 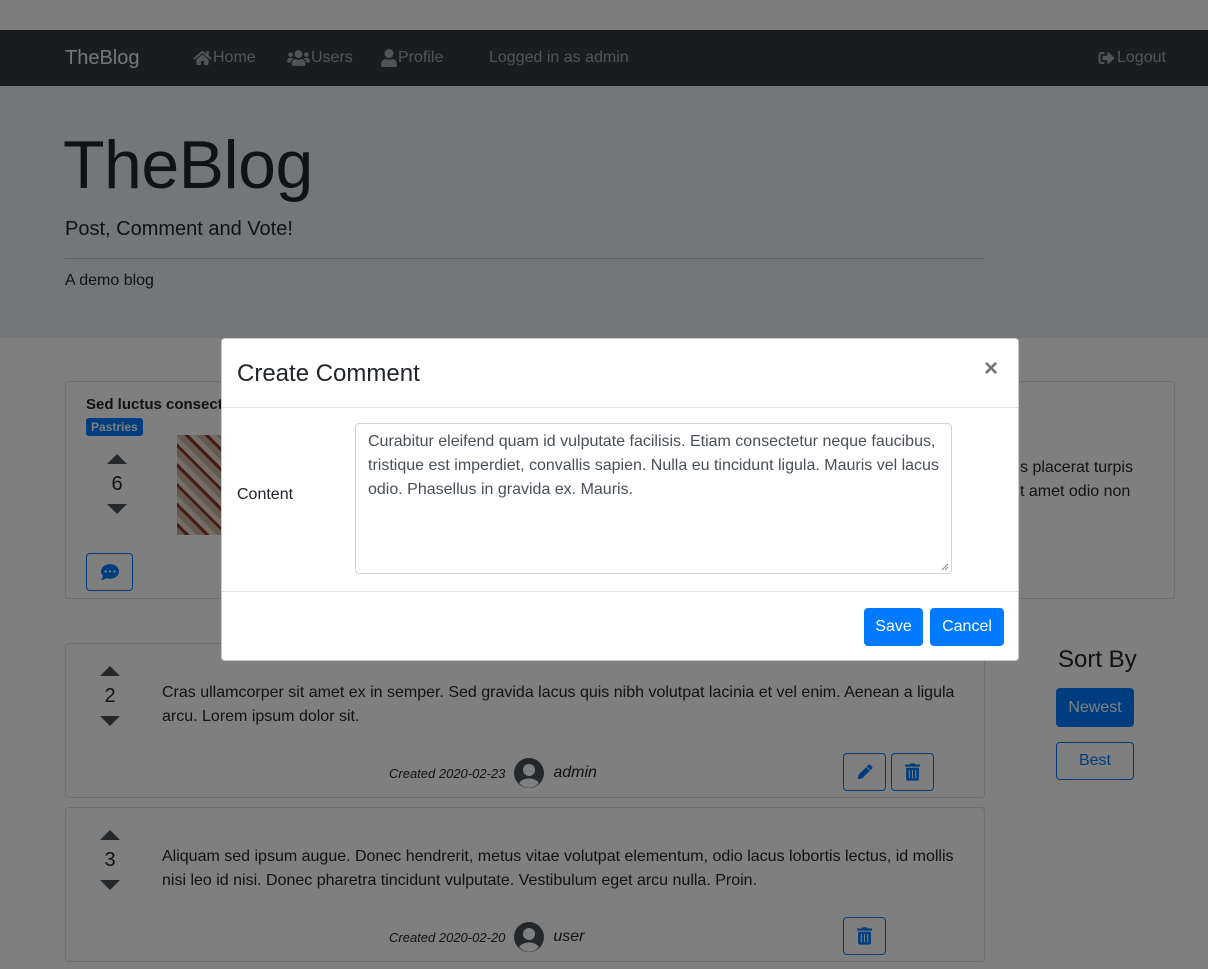 I want to click on content-label: Content, so click(x=265, y=494).